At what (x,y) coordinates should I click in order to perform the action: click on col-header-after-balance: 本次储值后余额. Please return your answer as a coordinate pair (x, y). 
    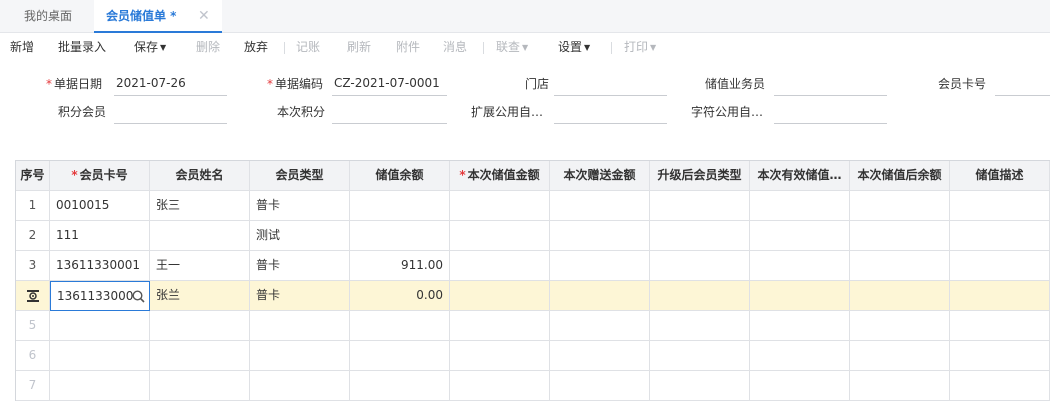
    Looking at the image, I should click on (900, 176).